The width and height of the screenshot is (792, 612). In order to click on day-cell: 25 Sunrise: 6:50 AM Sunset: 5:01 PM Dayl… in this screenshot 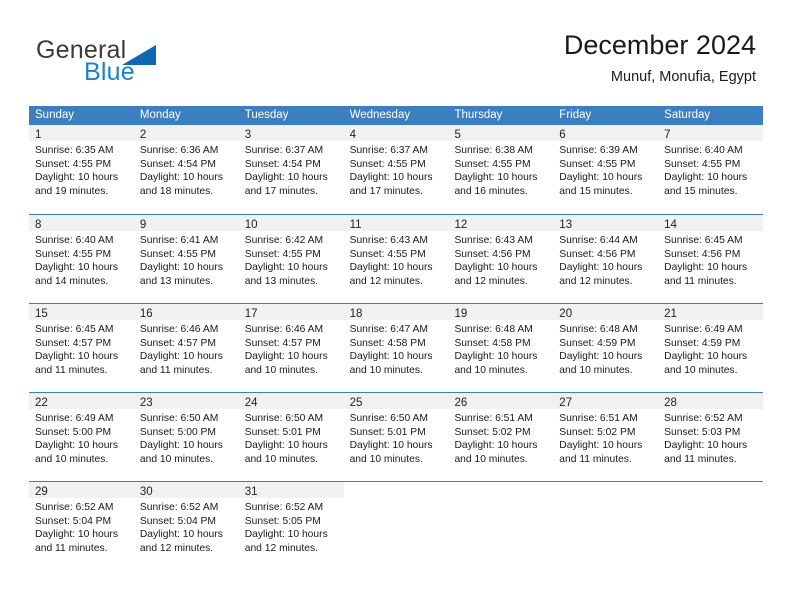, I will do `click(396, 437)`.